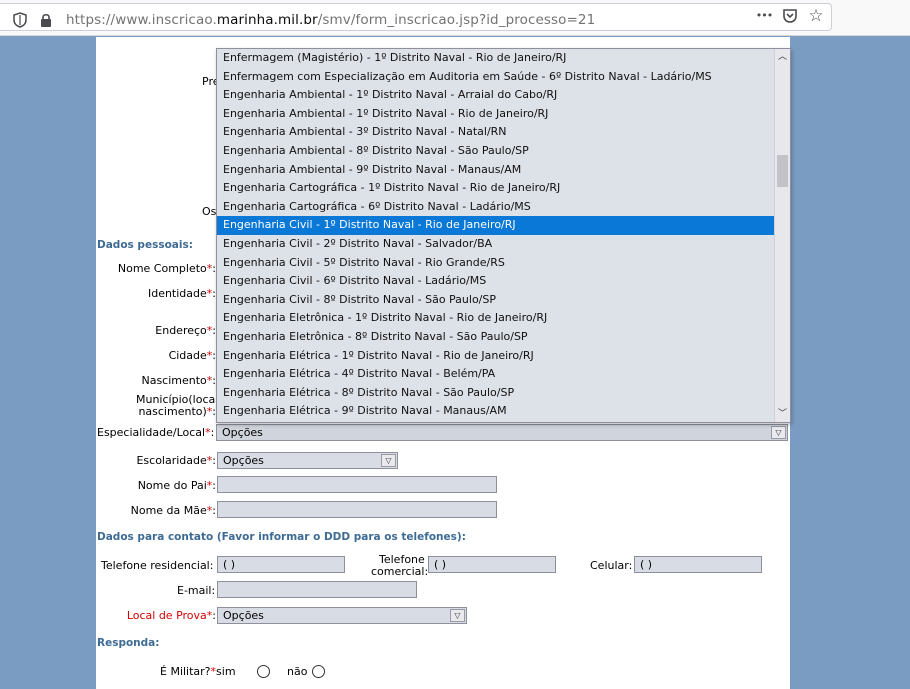  Describe the element at coordinates (357, 509) in the screenshot. I see `nome-mae-input` at that location.